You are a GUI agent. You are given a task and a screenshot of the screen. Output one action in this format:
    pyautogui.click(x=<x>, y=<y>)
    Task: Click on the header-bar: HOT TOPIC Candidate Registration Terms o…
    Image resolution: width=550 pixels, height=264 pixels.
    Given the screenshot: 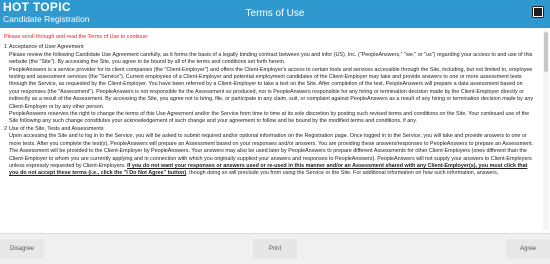 What is the action you would take?
    pyautogui.click(x=275, y=14)
    